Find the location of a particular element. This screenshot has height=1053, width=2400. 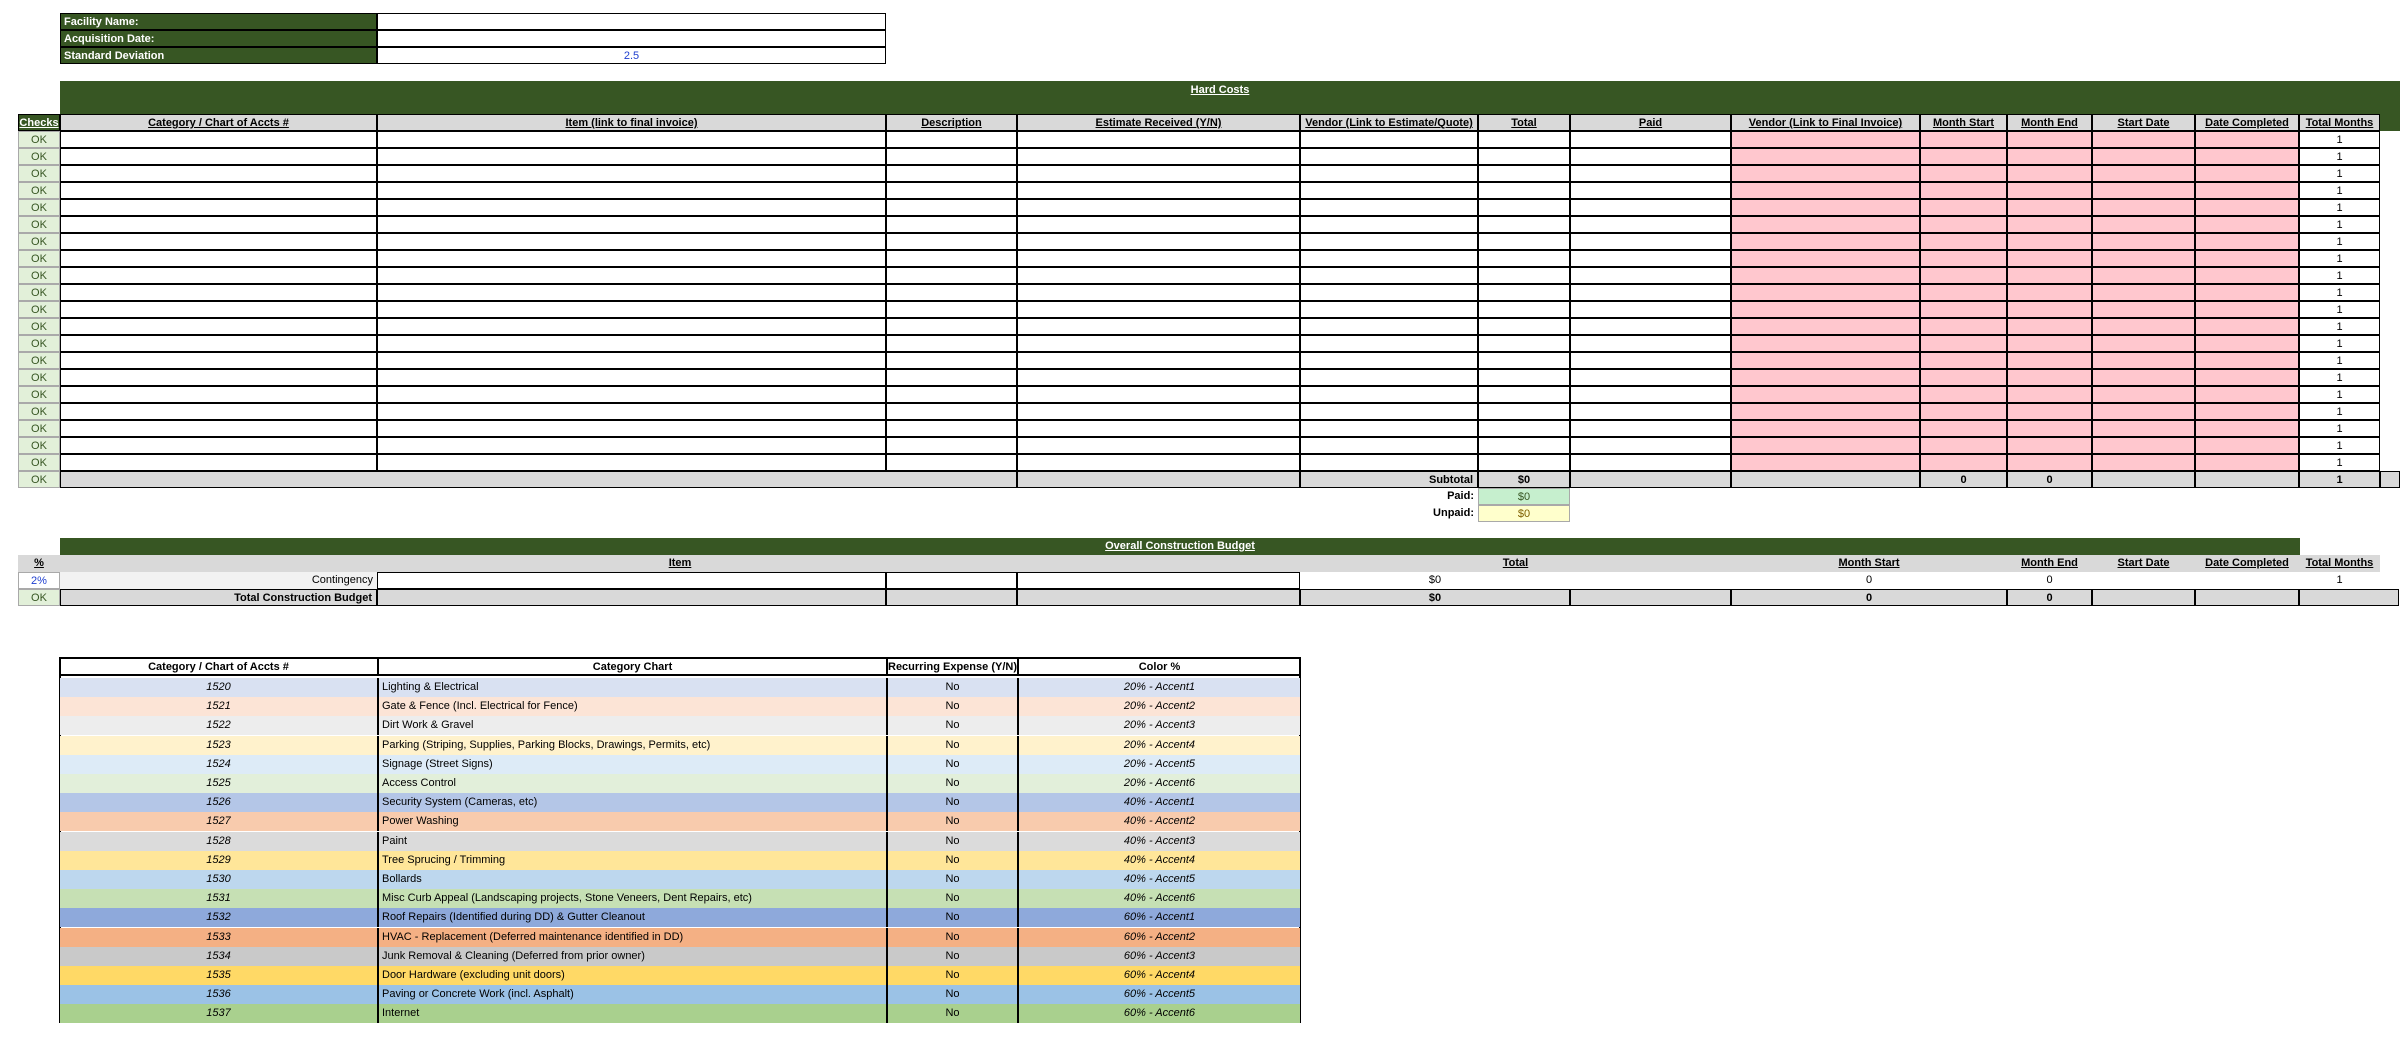

contingency-pct: 2% is located at coordinates (39, 580).